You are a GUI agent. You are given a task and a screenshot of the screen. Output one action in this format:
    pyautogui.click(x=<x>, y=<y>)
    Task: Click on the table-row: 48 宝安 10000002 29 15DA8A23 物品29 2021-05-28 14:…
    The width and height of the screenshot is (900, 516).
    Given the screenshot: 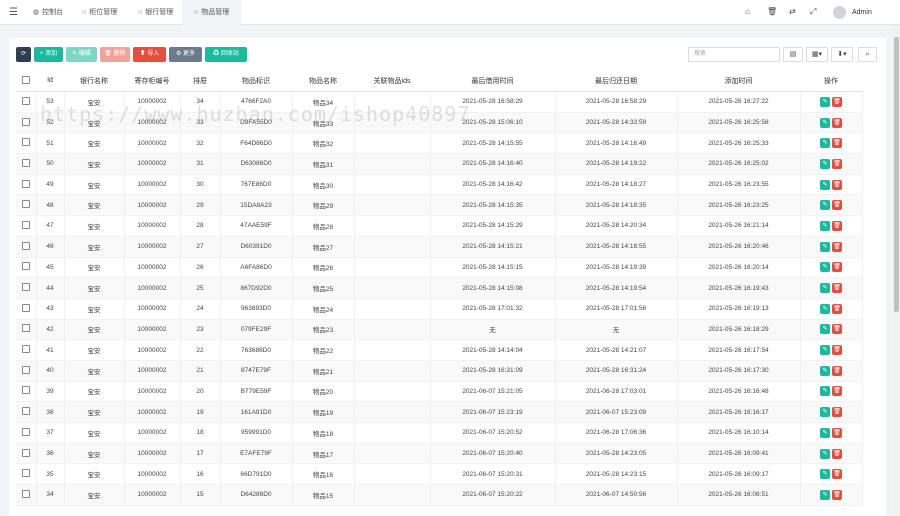 What is the action you would take?
    pyautogui.click(x=439, y=205)
    